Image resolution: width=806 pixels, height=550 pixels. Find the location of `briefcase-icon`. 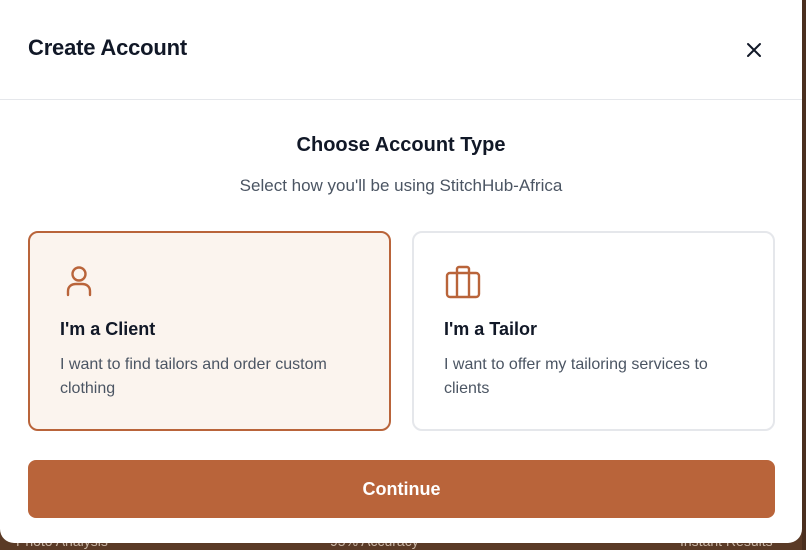

briefcase-icon is located at coordinates (463, 282).